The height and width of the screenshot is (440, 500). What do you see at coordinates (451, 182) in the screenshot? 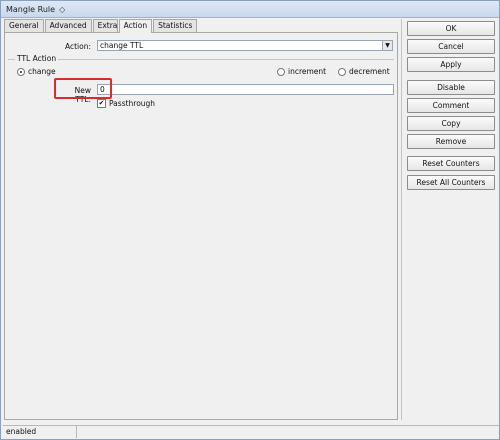
I see `reset-all-counters-button: Reset All Counters` at bounding box center [451, 182].